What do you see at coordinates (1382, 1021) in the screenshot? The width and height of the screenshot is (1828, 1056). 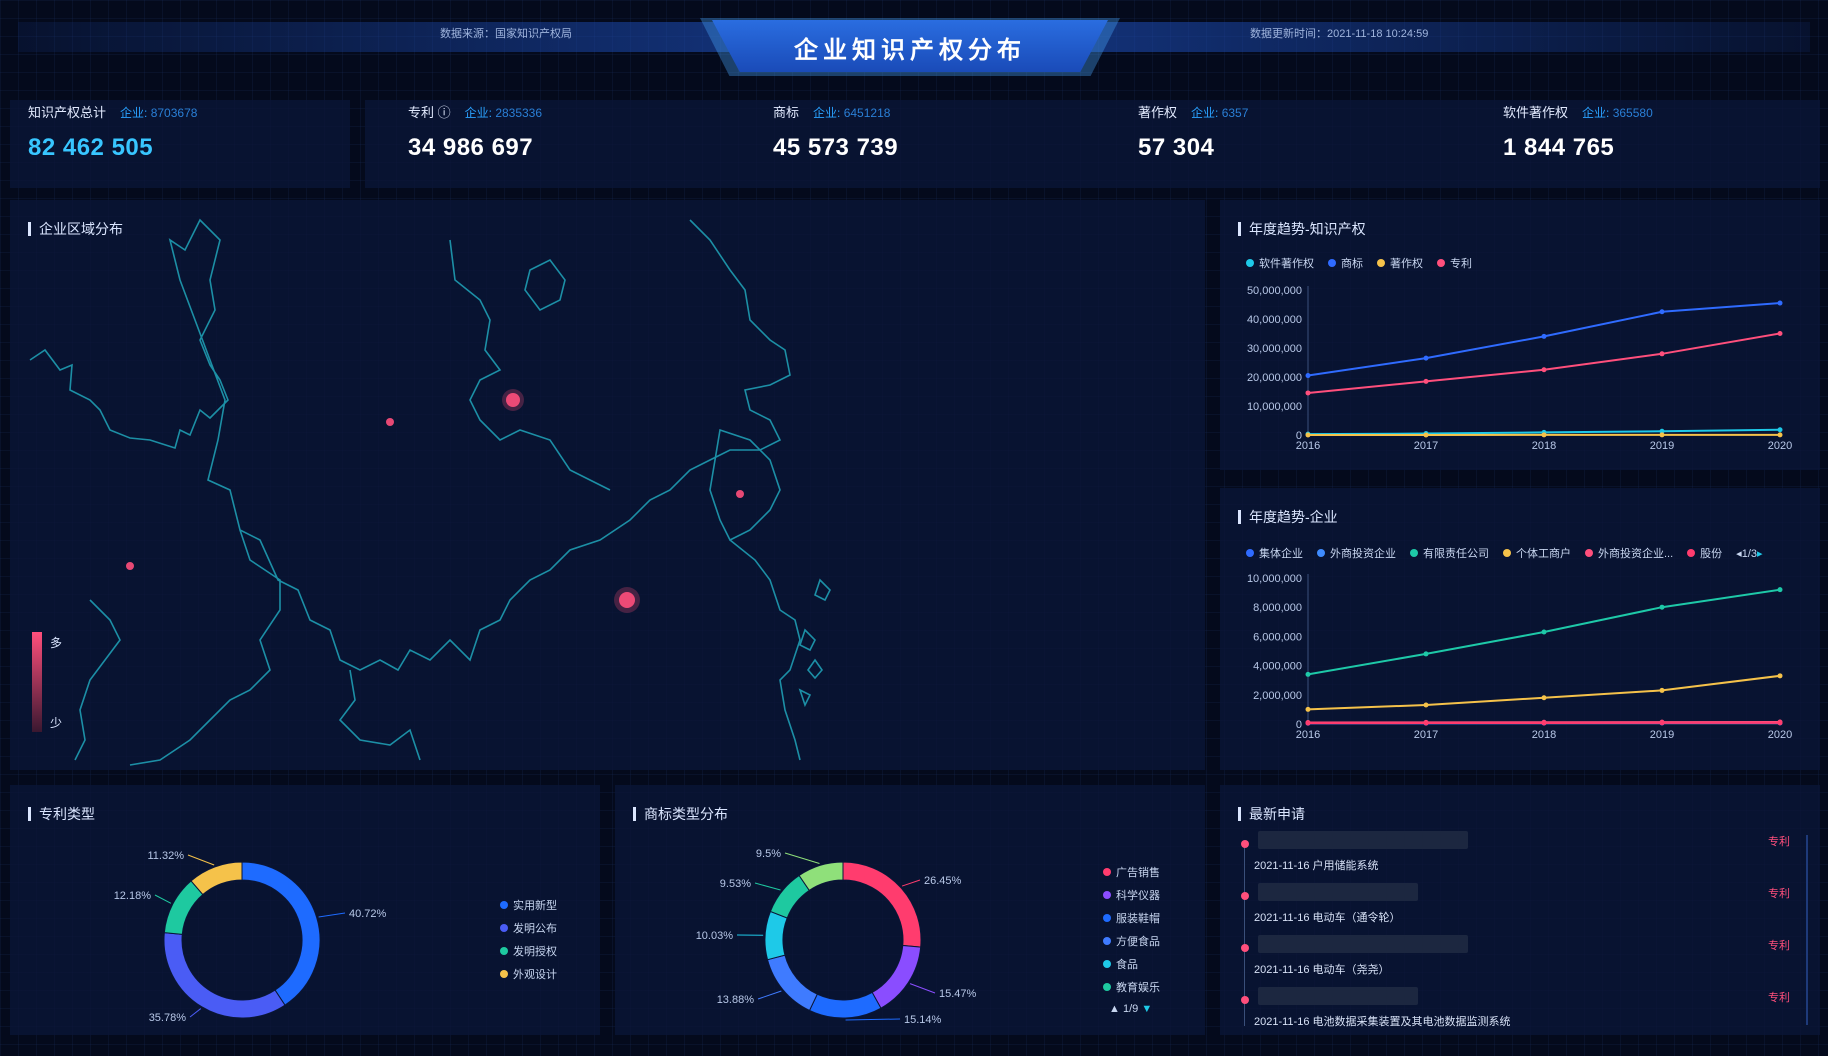 I see `application-title: 2021-11-16 电池数据采集装置及其电池数据监测系统` at bounding box center [1382, 1021].